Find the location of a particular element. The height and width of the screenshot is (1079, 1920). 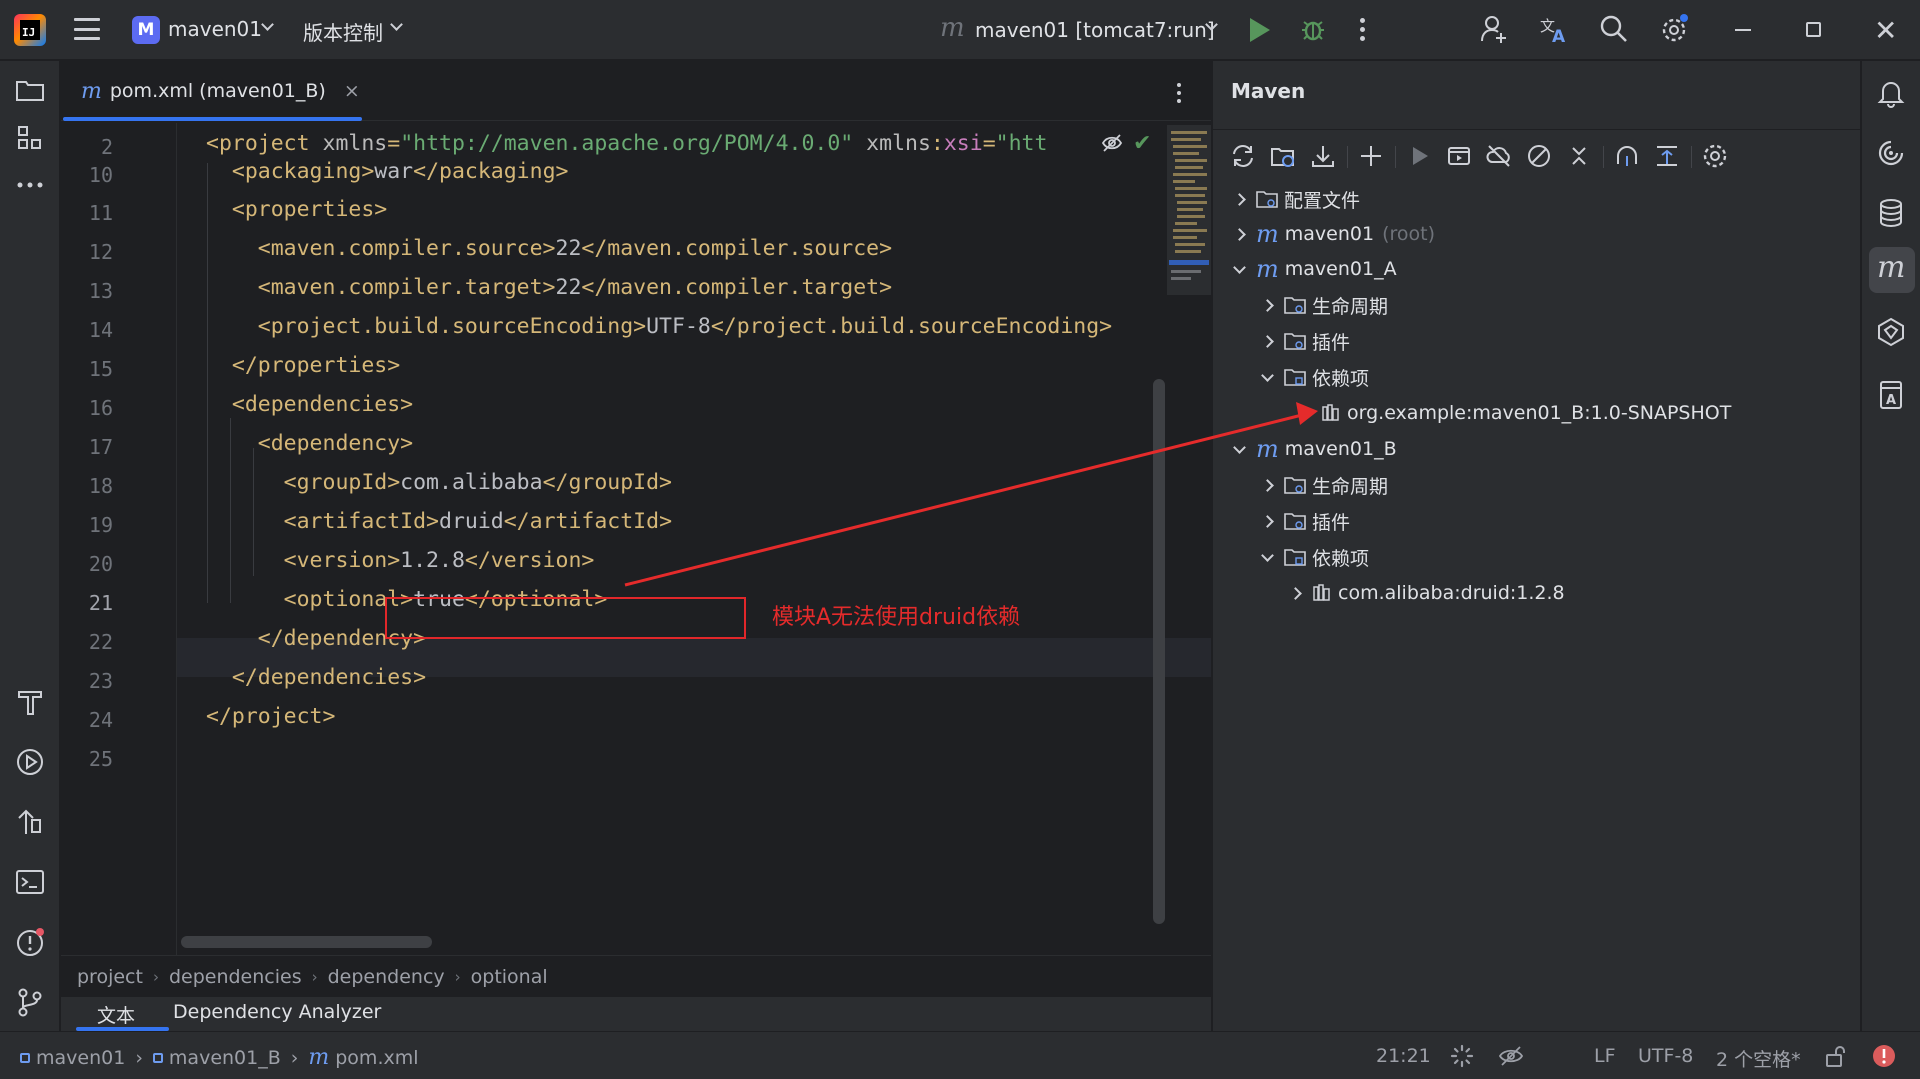

vcs-menu: 版本控制 is located at coordinates (343, 31).